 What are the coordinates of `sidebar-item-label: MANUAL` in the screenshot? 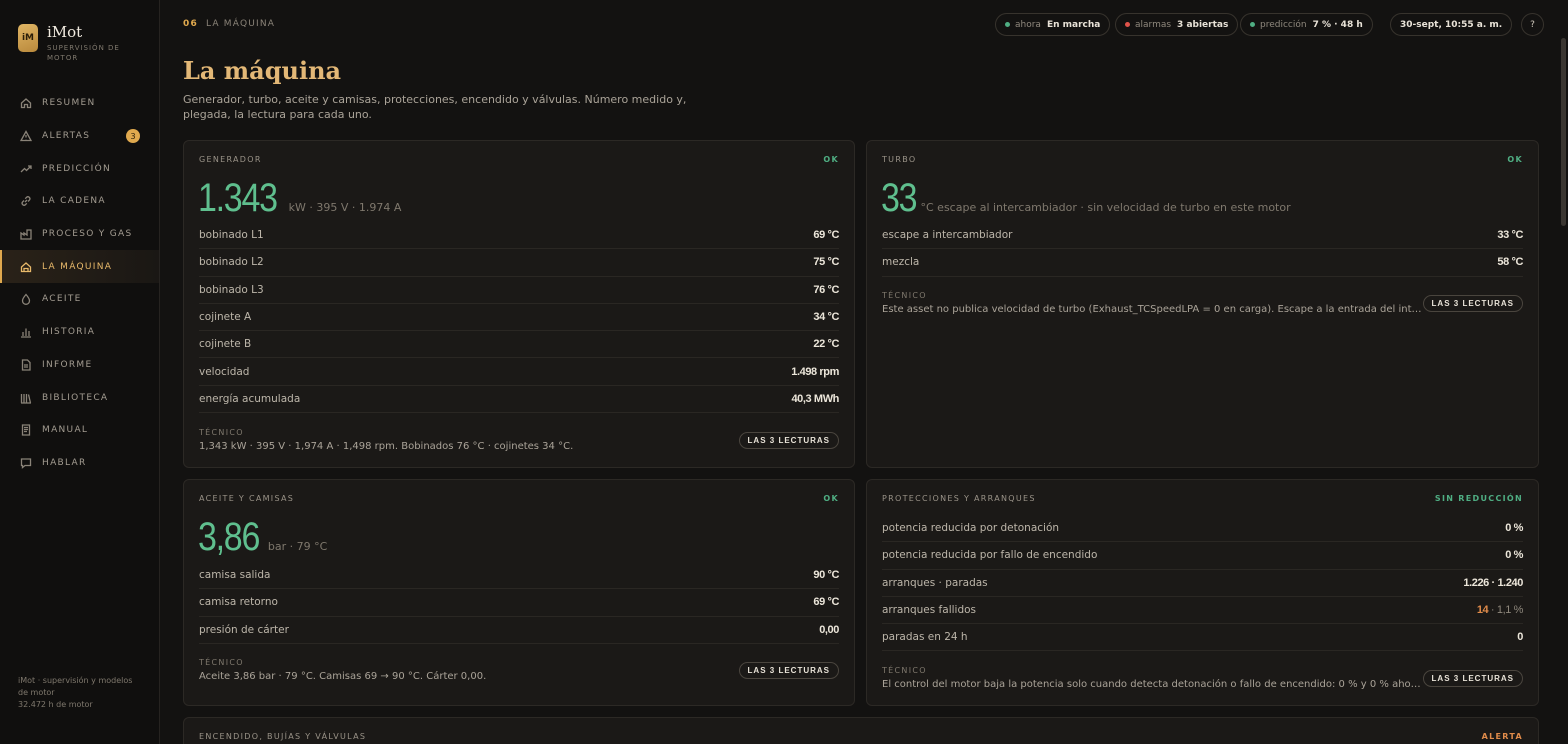 It's located at (65, 430).